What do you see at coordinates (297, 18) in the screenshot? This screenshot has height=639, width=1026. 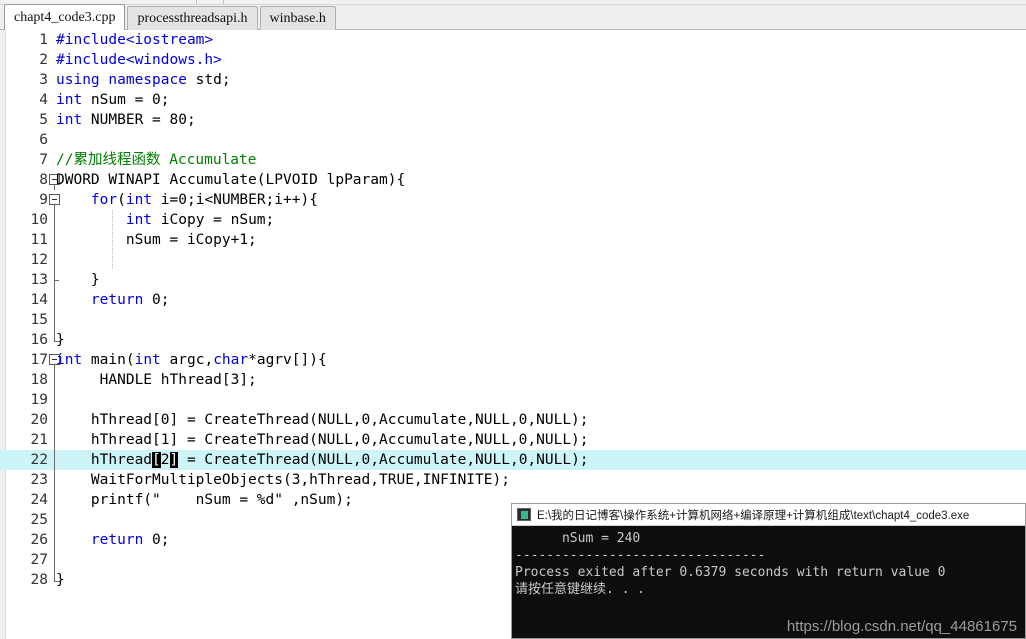 I see `tab-winbase-h: winbase.h` at bounding box center [297, 18].